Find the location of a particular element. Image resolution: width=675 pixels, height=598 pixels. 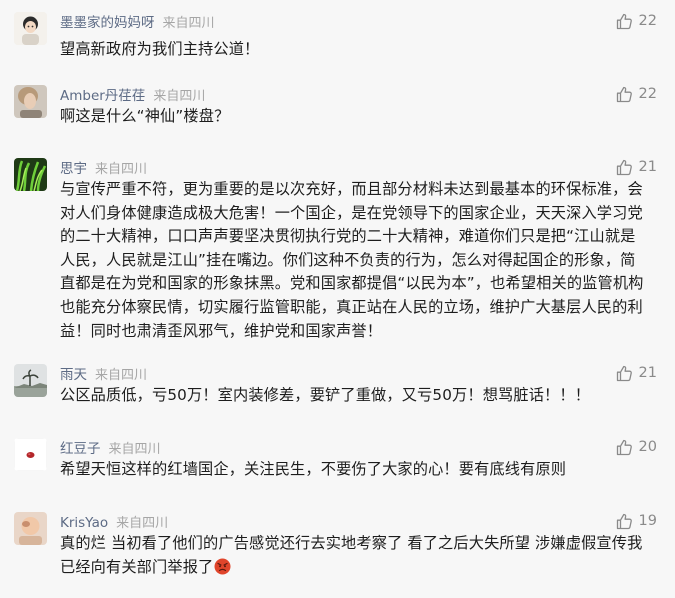

like-count: 19 is located at coordinates (647, 521).